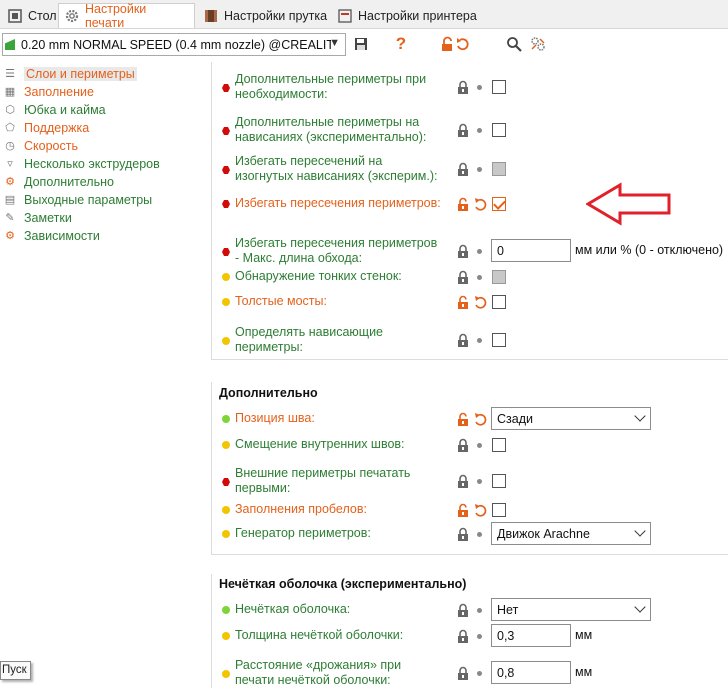 This screenshot has height=688, width=728. What do you see at coordinates (301, 509) in the screenshot?
I see `setting-label-line: Заполнения пробелов:` at bounding box center [301, 509].